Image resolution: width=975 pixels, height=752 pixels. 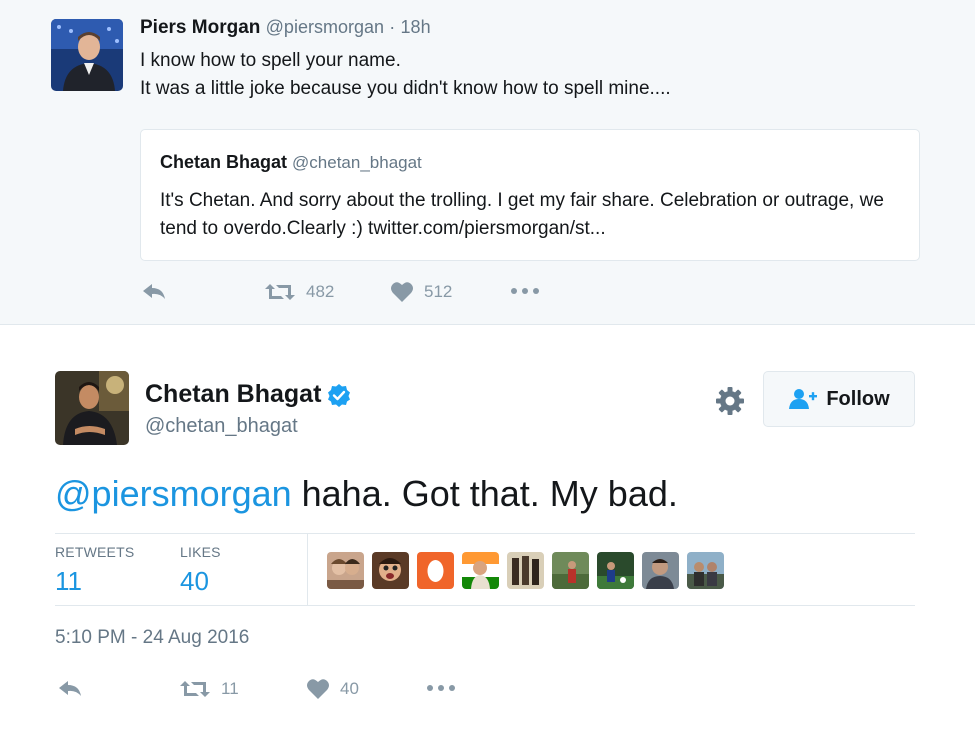 I want to click on author-handle: @piersmorgan, so click(x=325, y=27).